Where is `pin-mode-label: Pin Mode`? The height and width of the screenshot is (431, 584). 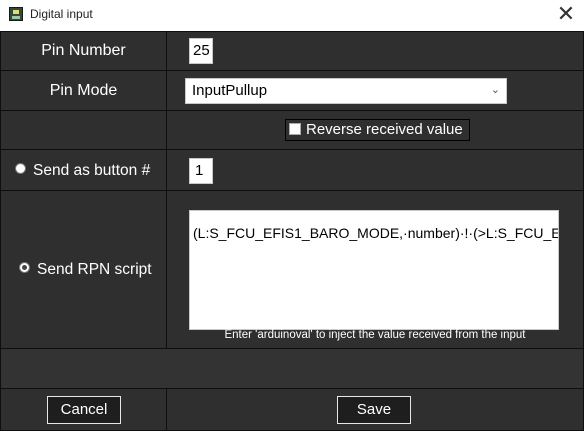
pin-mode-label: Pin Mode is located at coordinates (83, 90).